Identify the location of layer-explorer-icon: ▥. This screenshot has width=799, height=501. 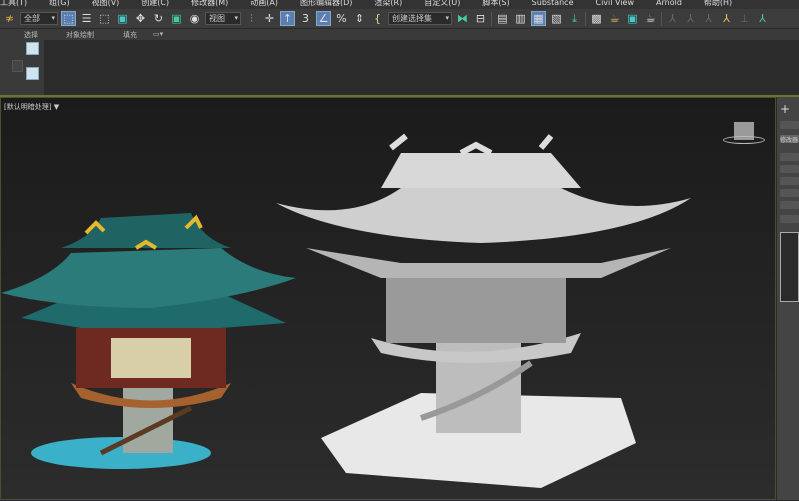
(520, 18).